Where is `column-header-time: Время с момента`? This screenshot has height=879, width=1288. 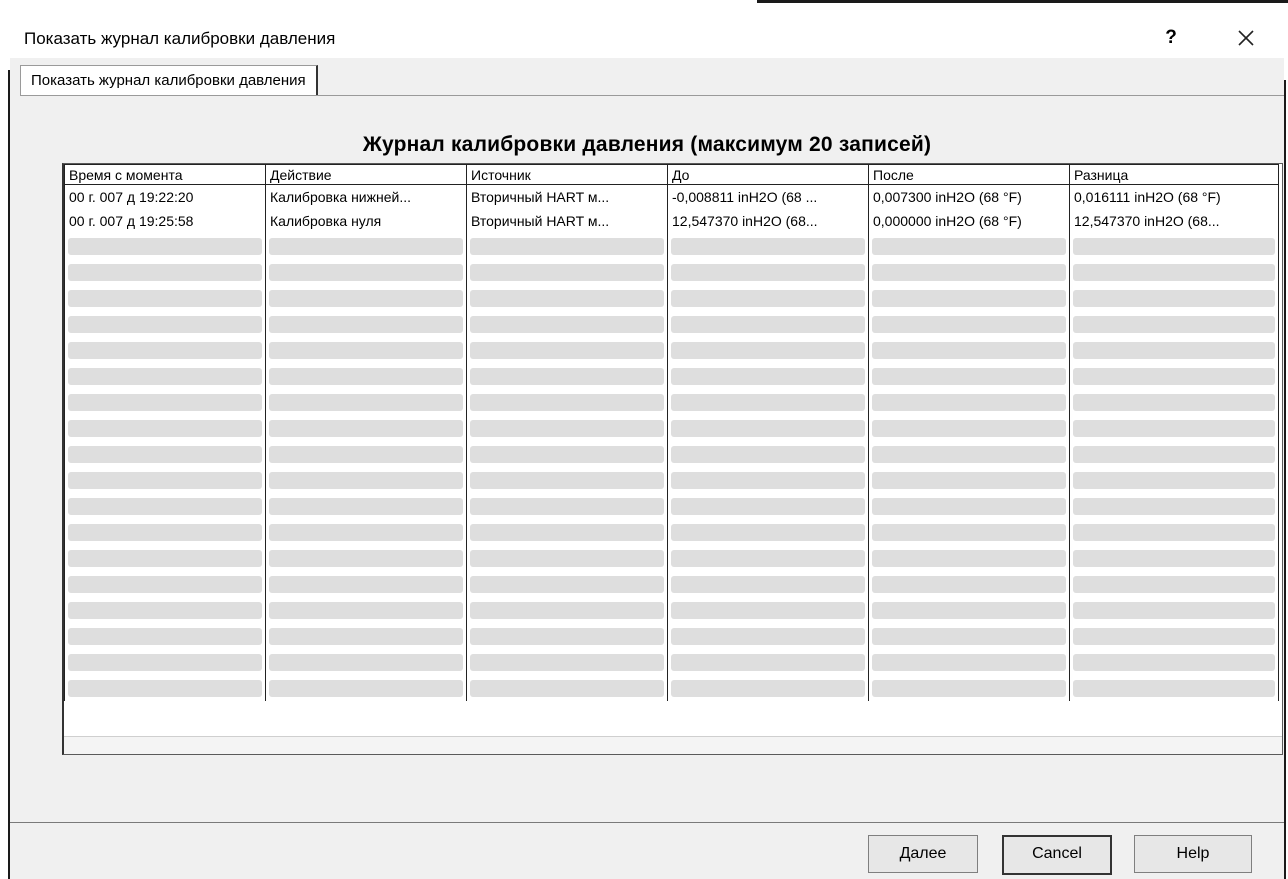
column-header-time: Время с момента is located at coordinates (165, 174).